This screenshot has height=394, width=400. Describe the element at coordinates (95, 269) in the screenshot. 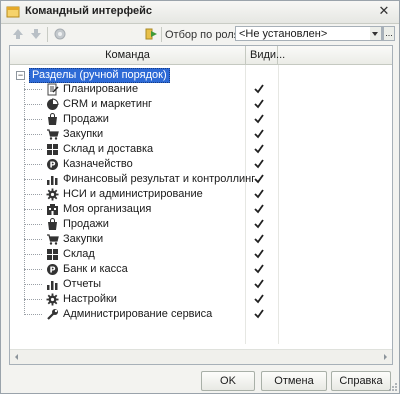

I see `tree-item-label: Банк и касса` at that location.